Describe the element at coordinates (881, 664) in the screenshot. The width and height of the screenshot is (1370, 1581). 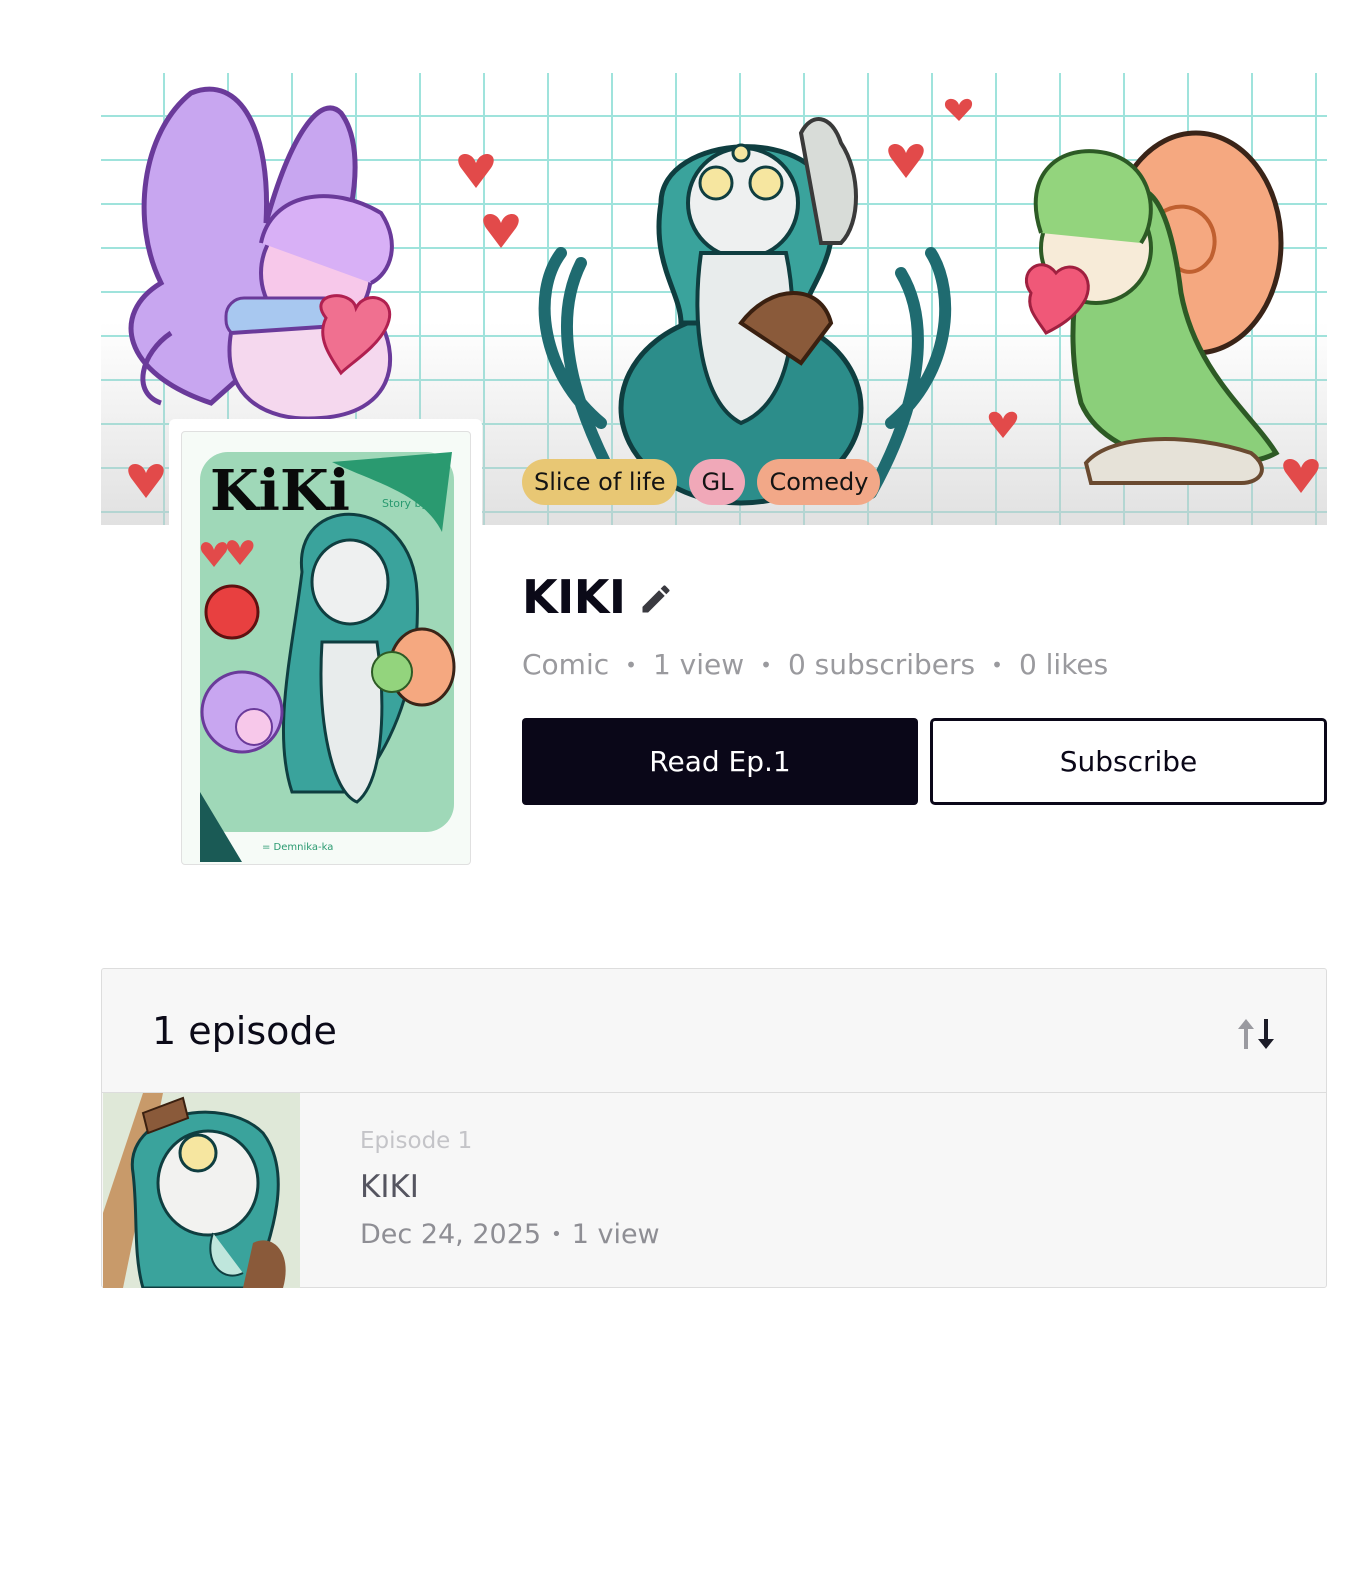
I see `series-subscribers: 0 subscribers` at that location.